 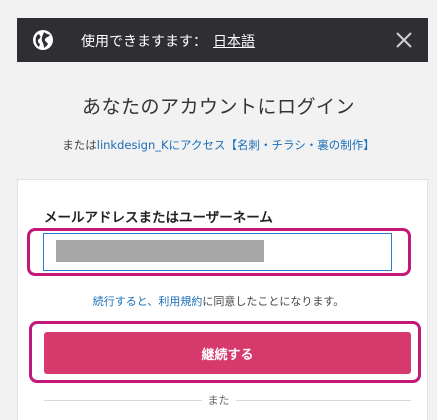 What do you see at coordinates (404, 40) in the screenshot?
I see `close-icon` at bounding box center [404, 40].